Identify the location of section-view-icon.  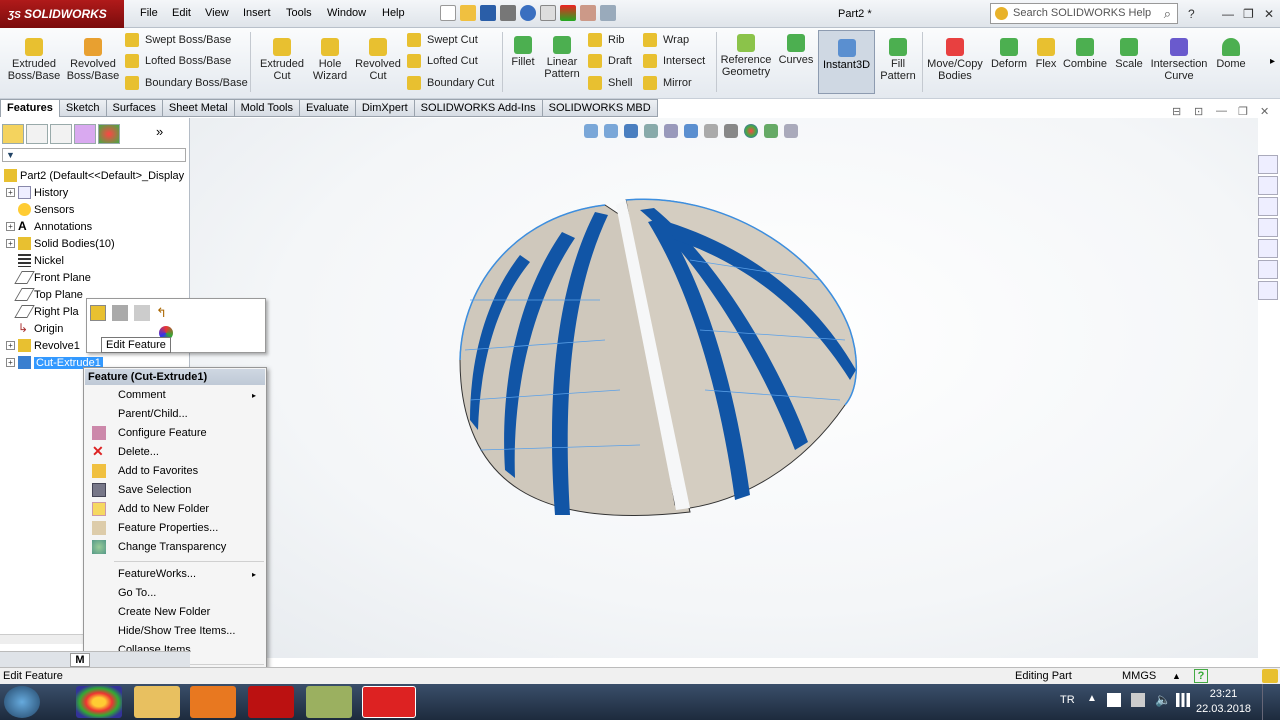
(651, 131).